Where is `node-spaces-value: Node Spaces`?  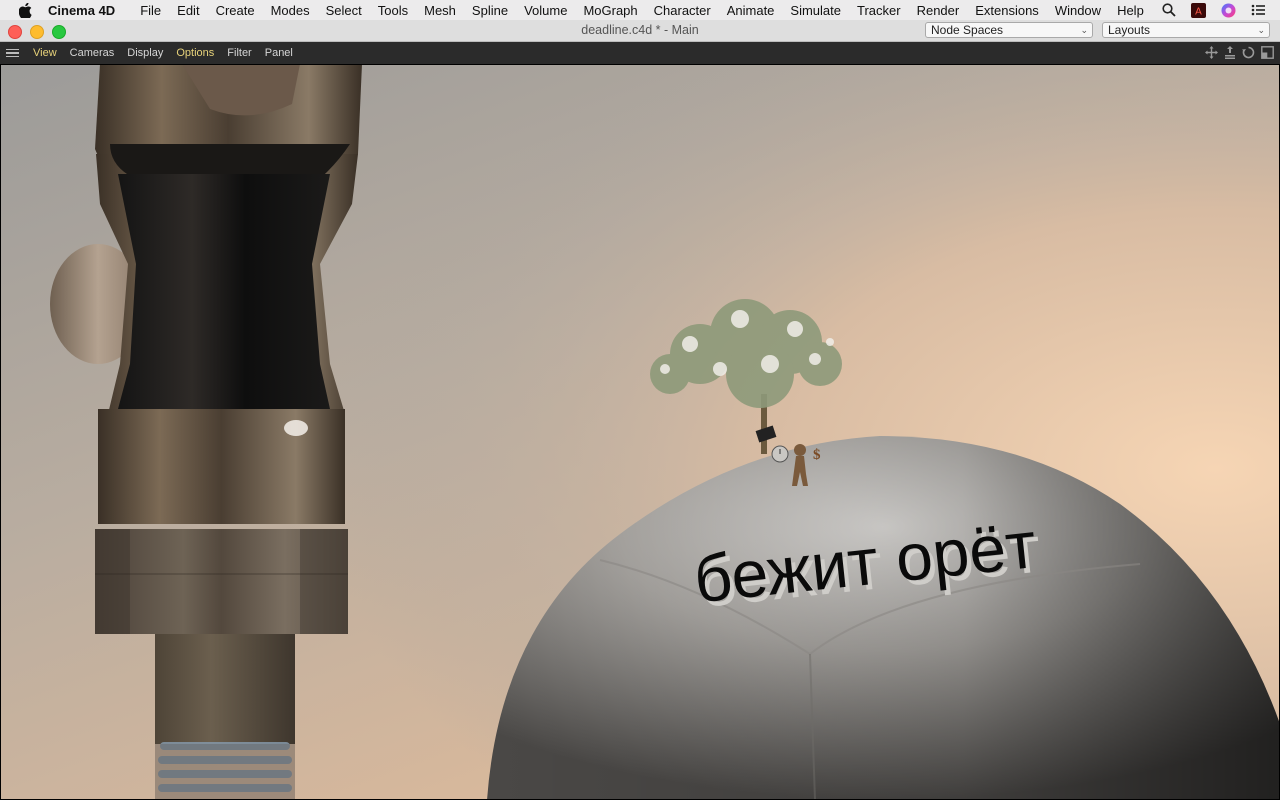 node-spaces-value: Node Spaces is located at coordinates (967, 30).